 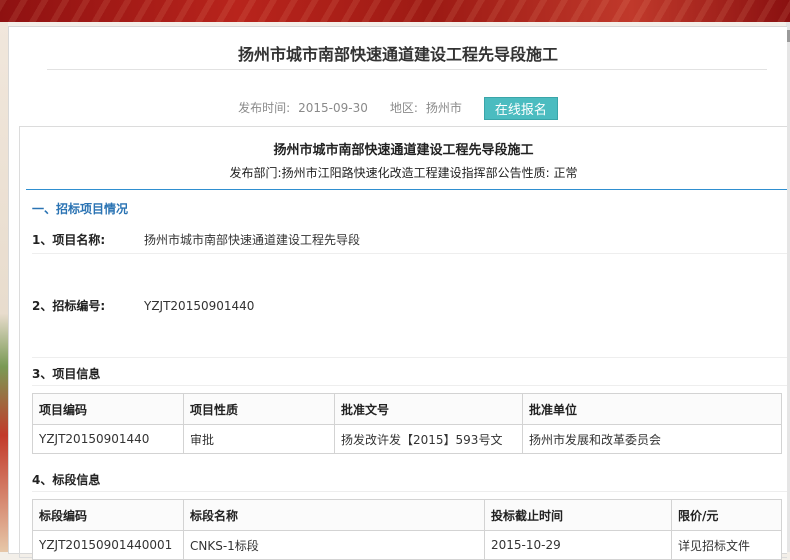 I want to click on online-signup-button: 在线报名, so click(x=520, y=108).